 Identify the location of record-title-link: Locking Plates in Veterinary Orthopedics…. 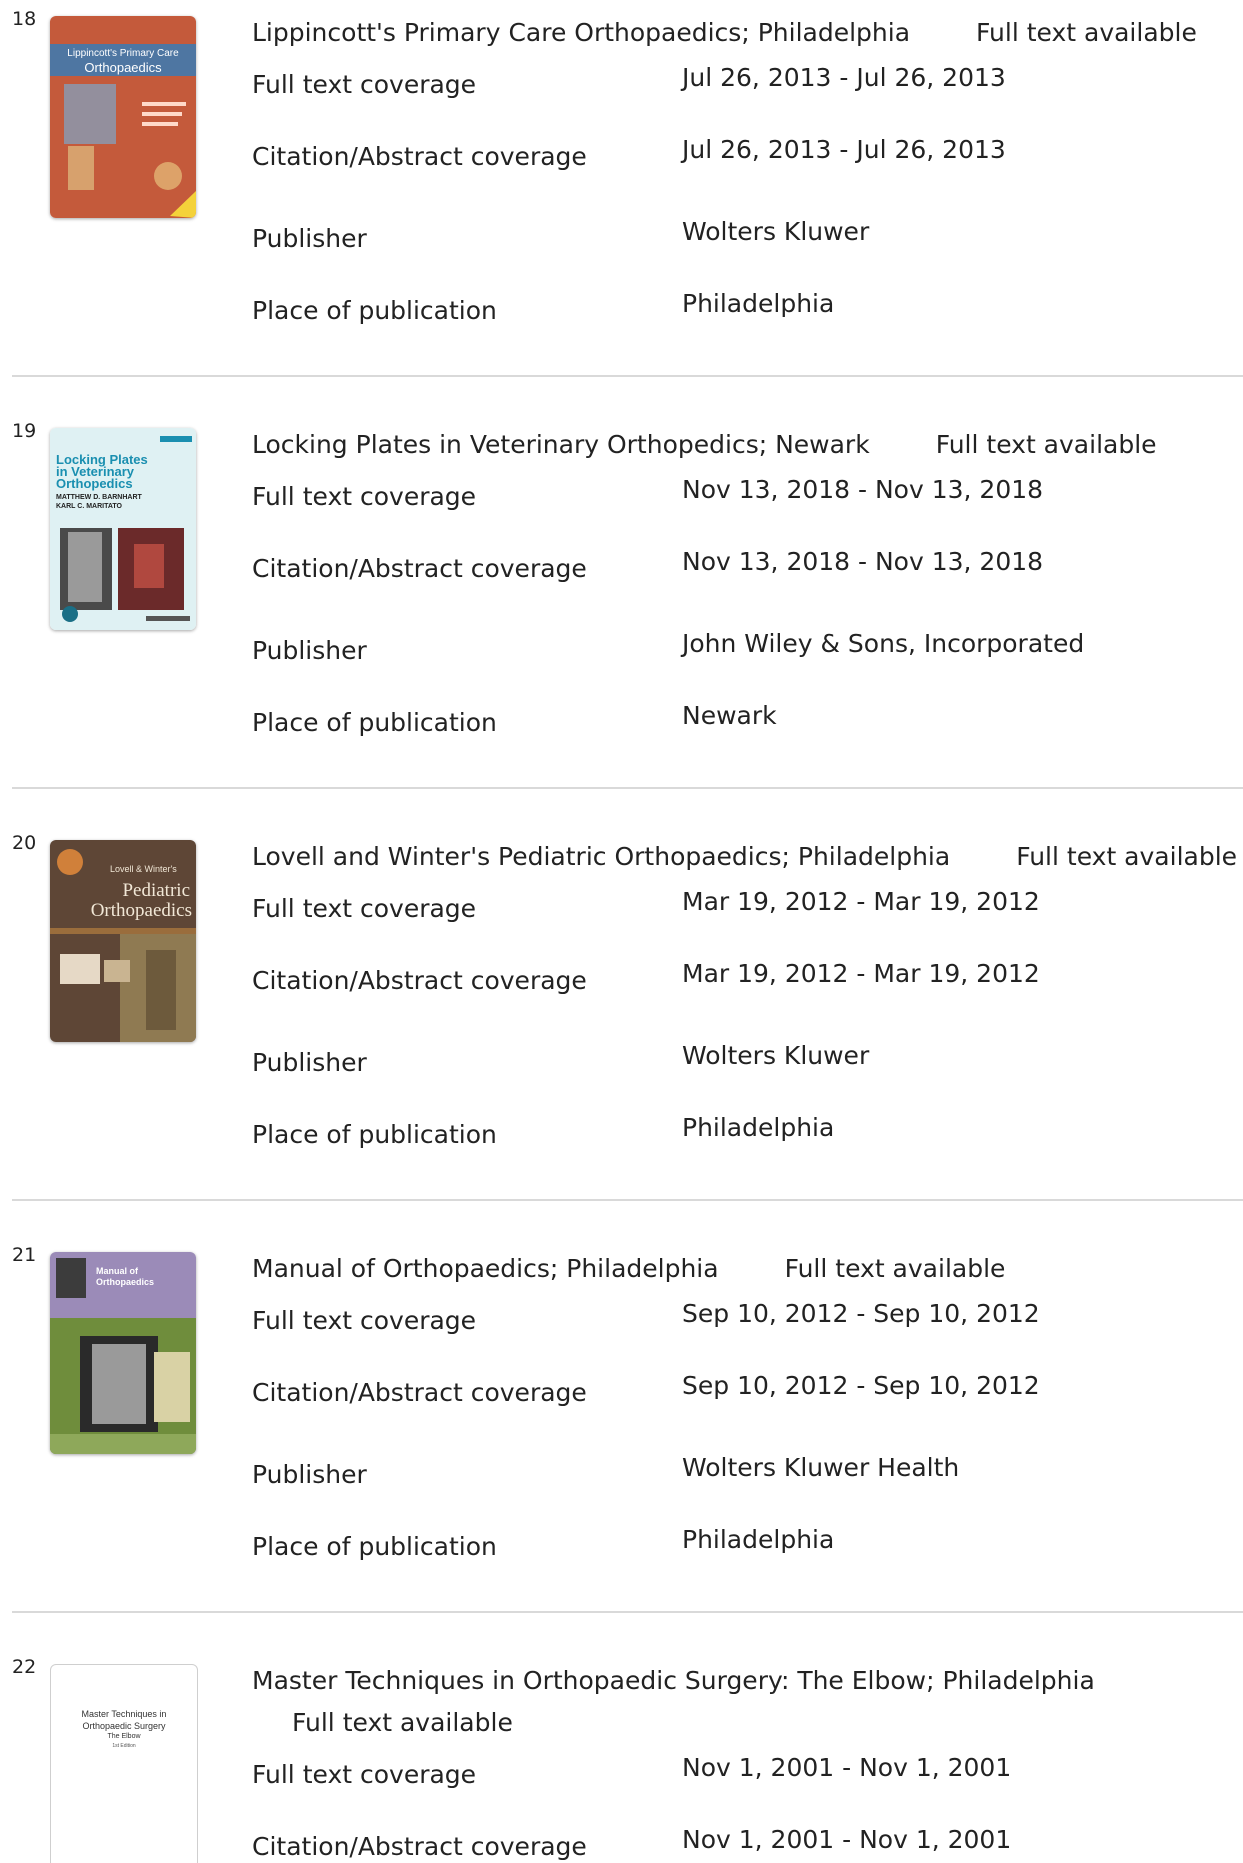
(561, 444).